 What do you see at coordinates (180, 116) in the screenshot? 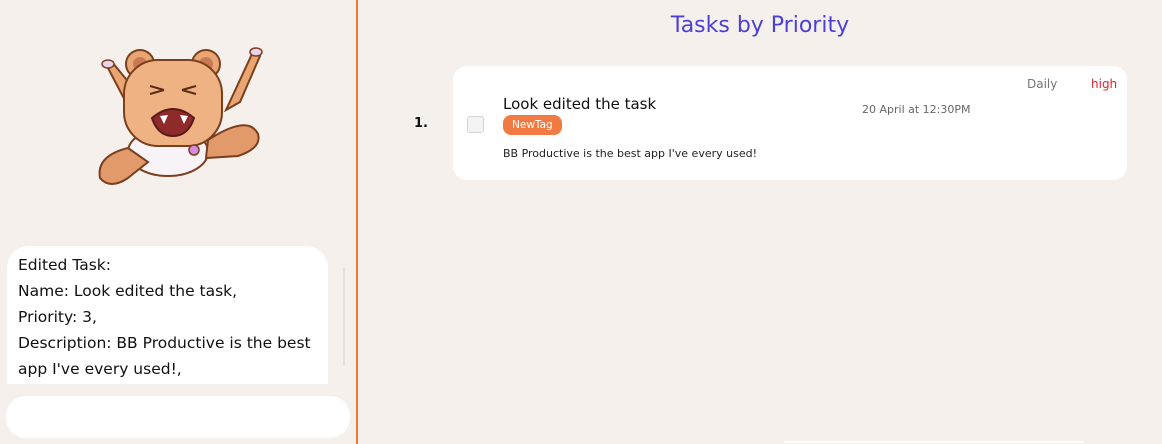
I see `bear-mascot-icon` at bounding box center [180, 116].